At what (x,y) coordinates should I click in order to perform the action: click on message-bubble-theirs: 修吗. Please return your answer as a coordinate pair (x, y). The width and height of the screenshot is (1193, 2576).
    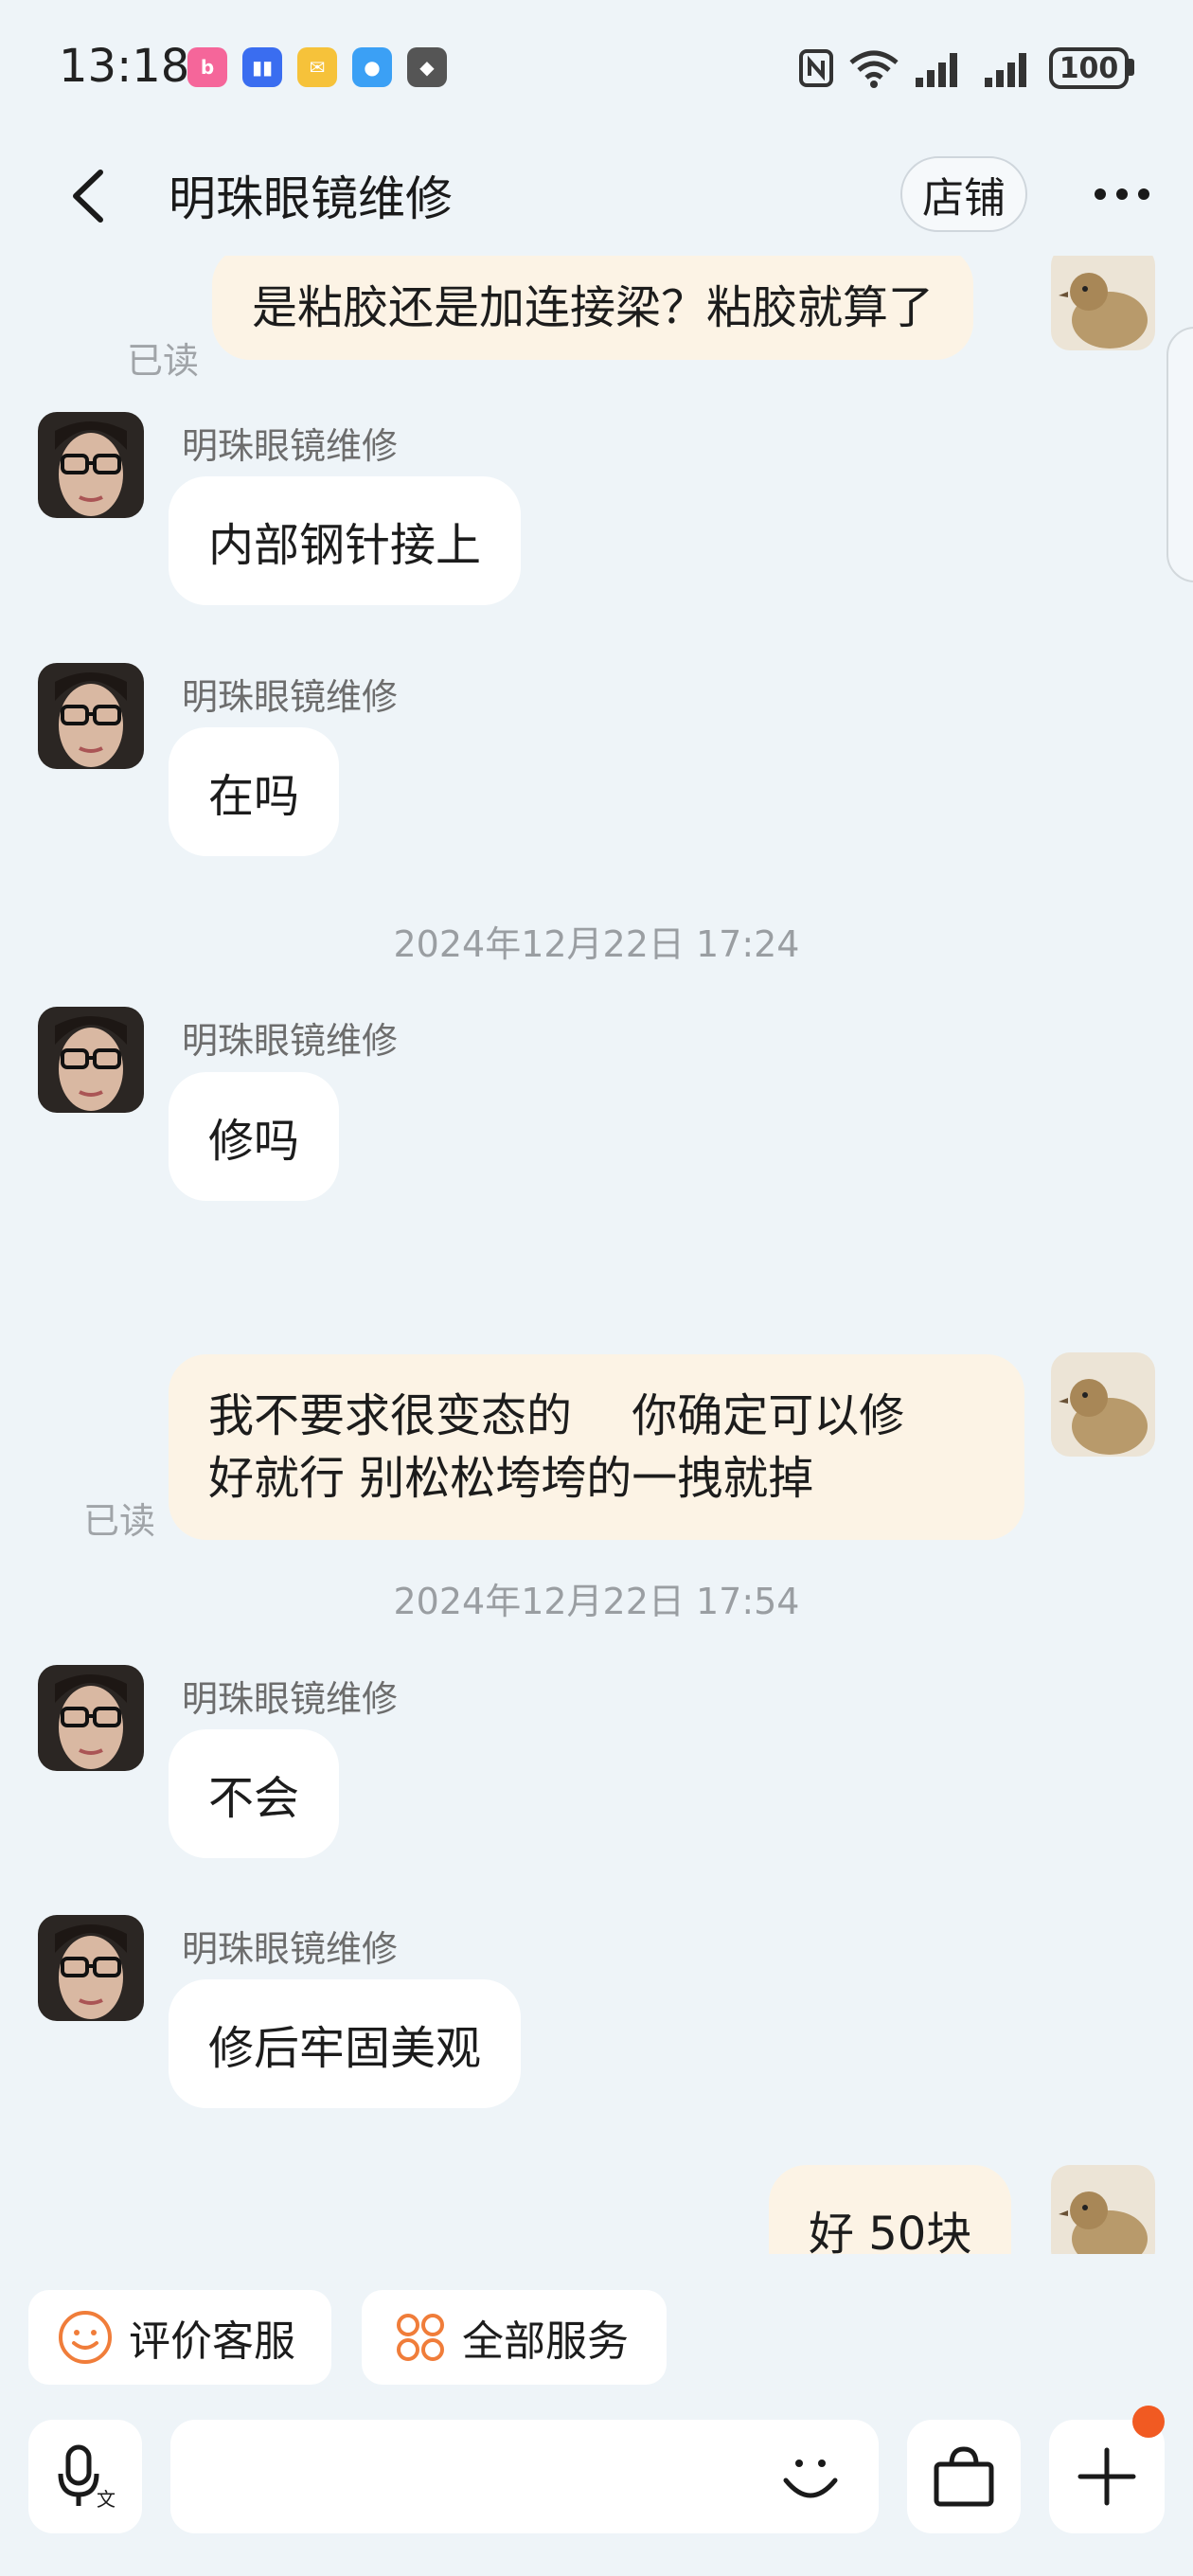
    Looking at the image, I should click on (254, 1136).